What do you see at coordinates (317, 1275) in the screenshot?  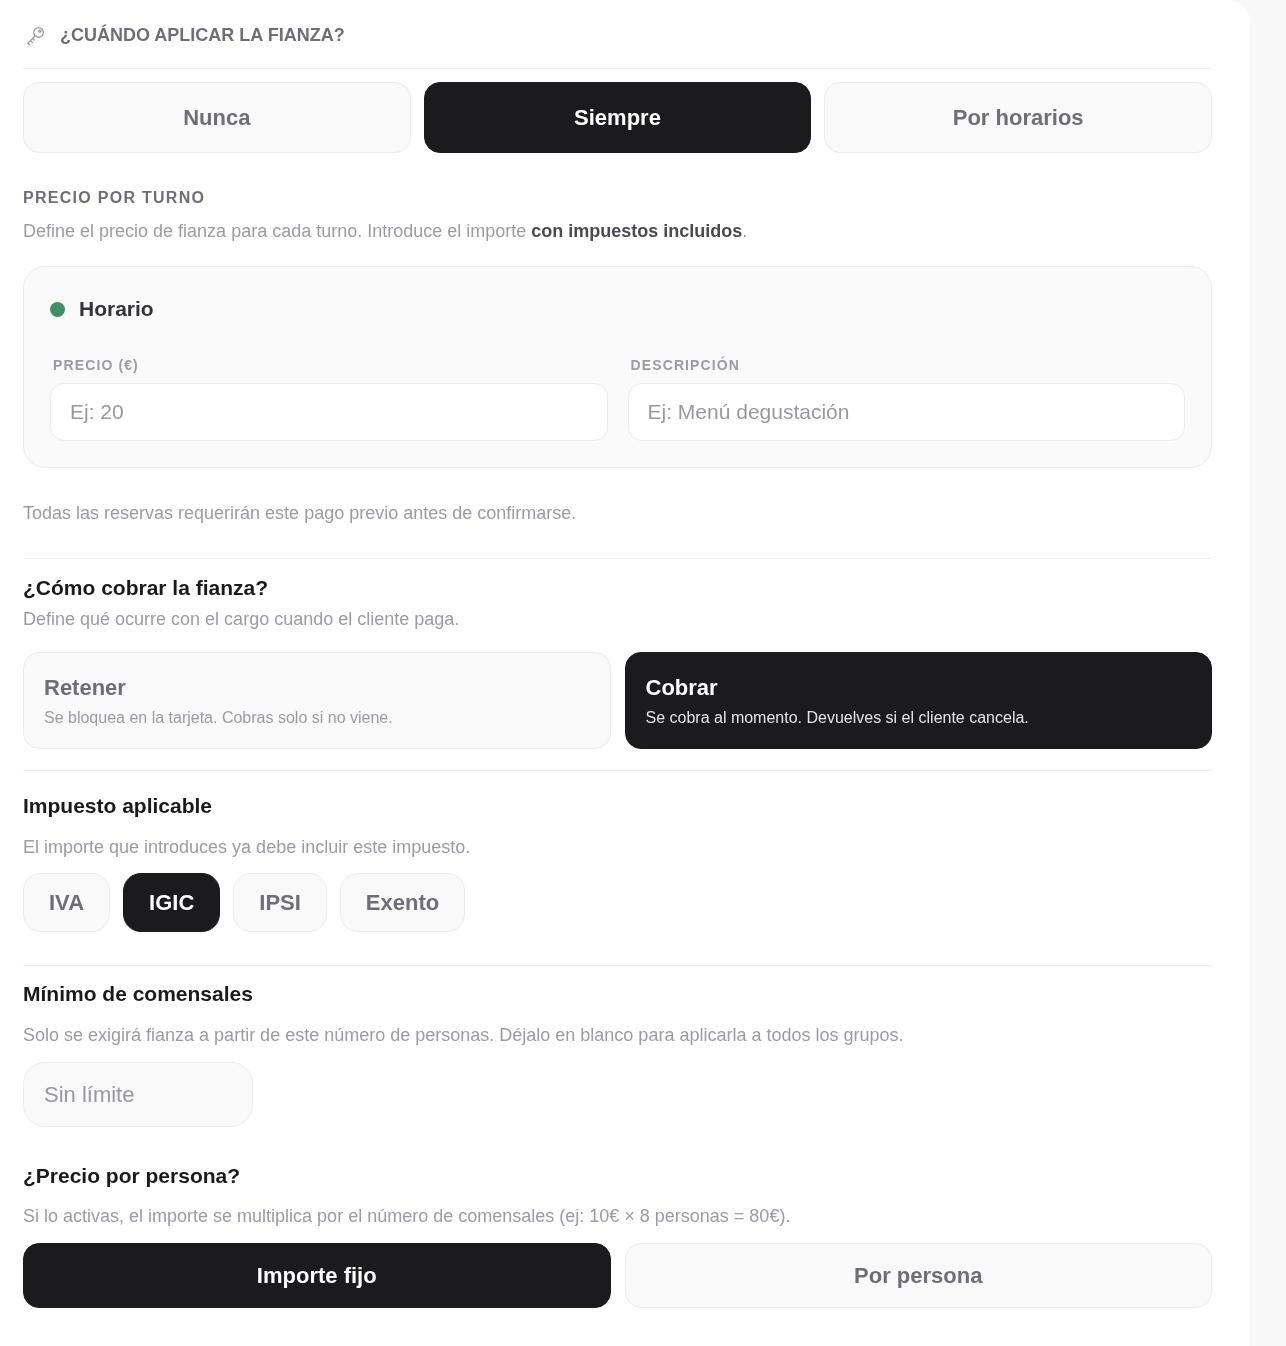 I see `pricing-option-button: Importe fijo` at bounding box center [317, 1275].